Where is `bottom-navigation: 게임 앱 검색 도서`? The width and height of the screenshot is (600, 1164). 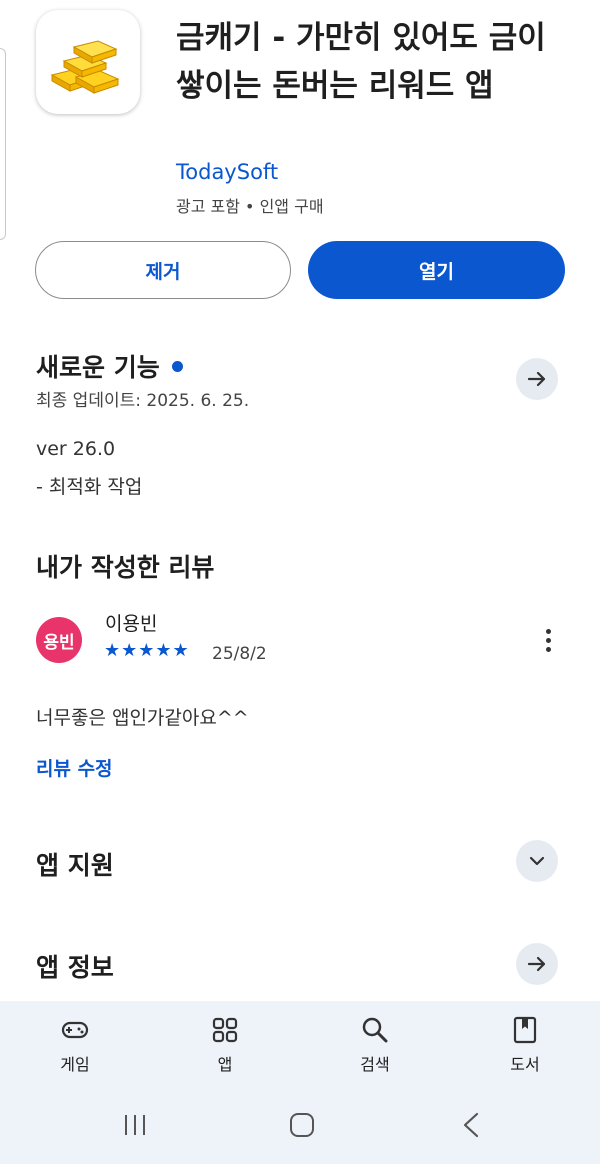 bottom-navigation: 게임 앱 검색 도서 is located at coordinates (300, 1082).